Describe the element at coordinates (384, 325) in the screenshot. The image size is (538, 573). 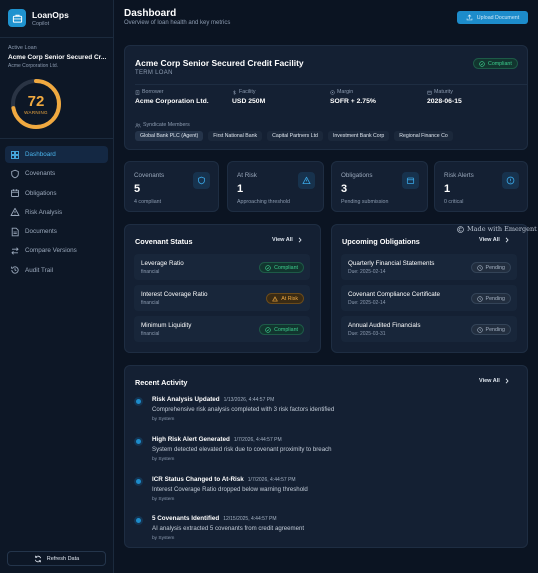
I see `obligation-name: Annual Audited Financials` at that location.